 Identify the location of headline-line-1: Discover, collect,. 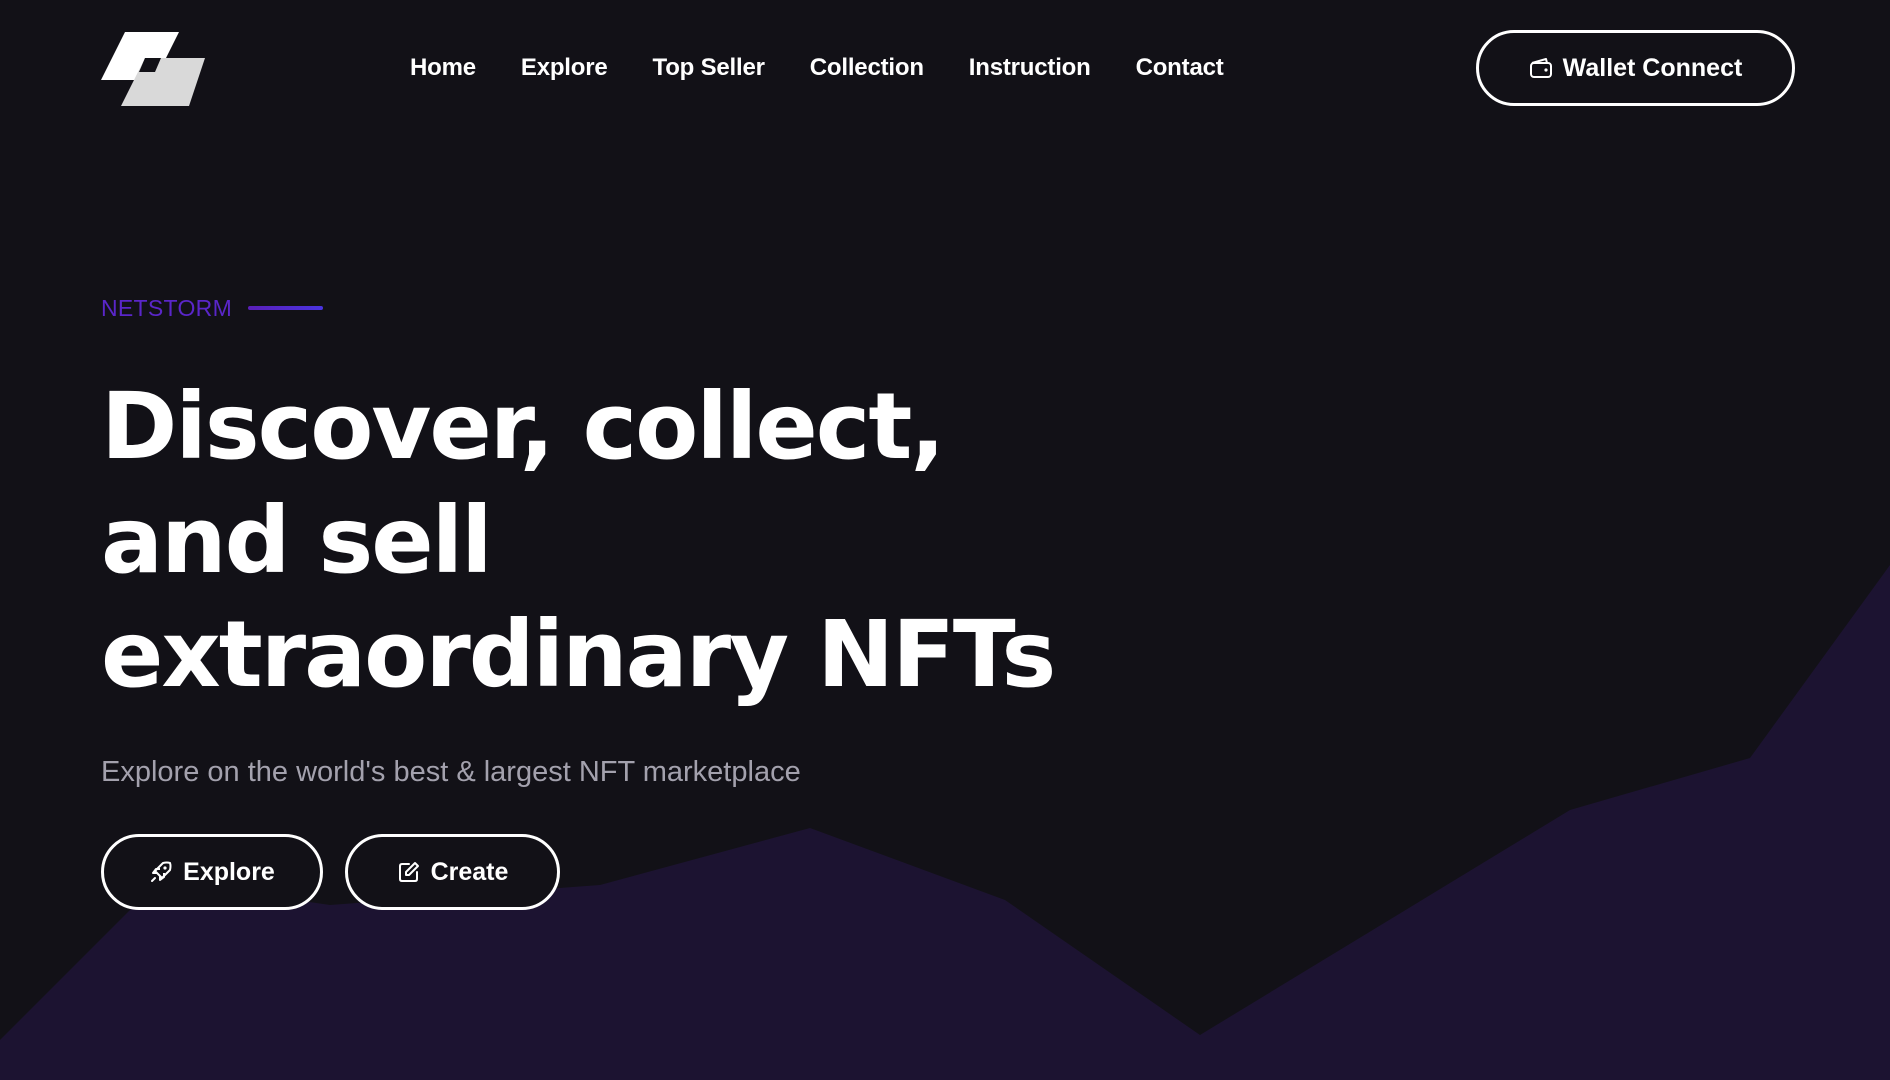
(523, 426).